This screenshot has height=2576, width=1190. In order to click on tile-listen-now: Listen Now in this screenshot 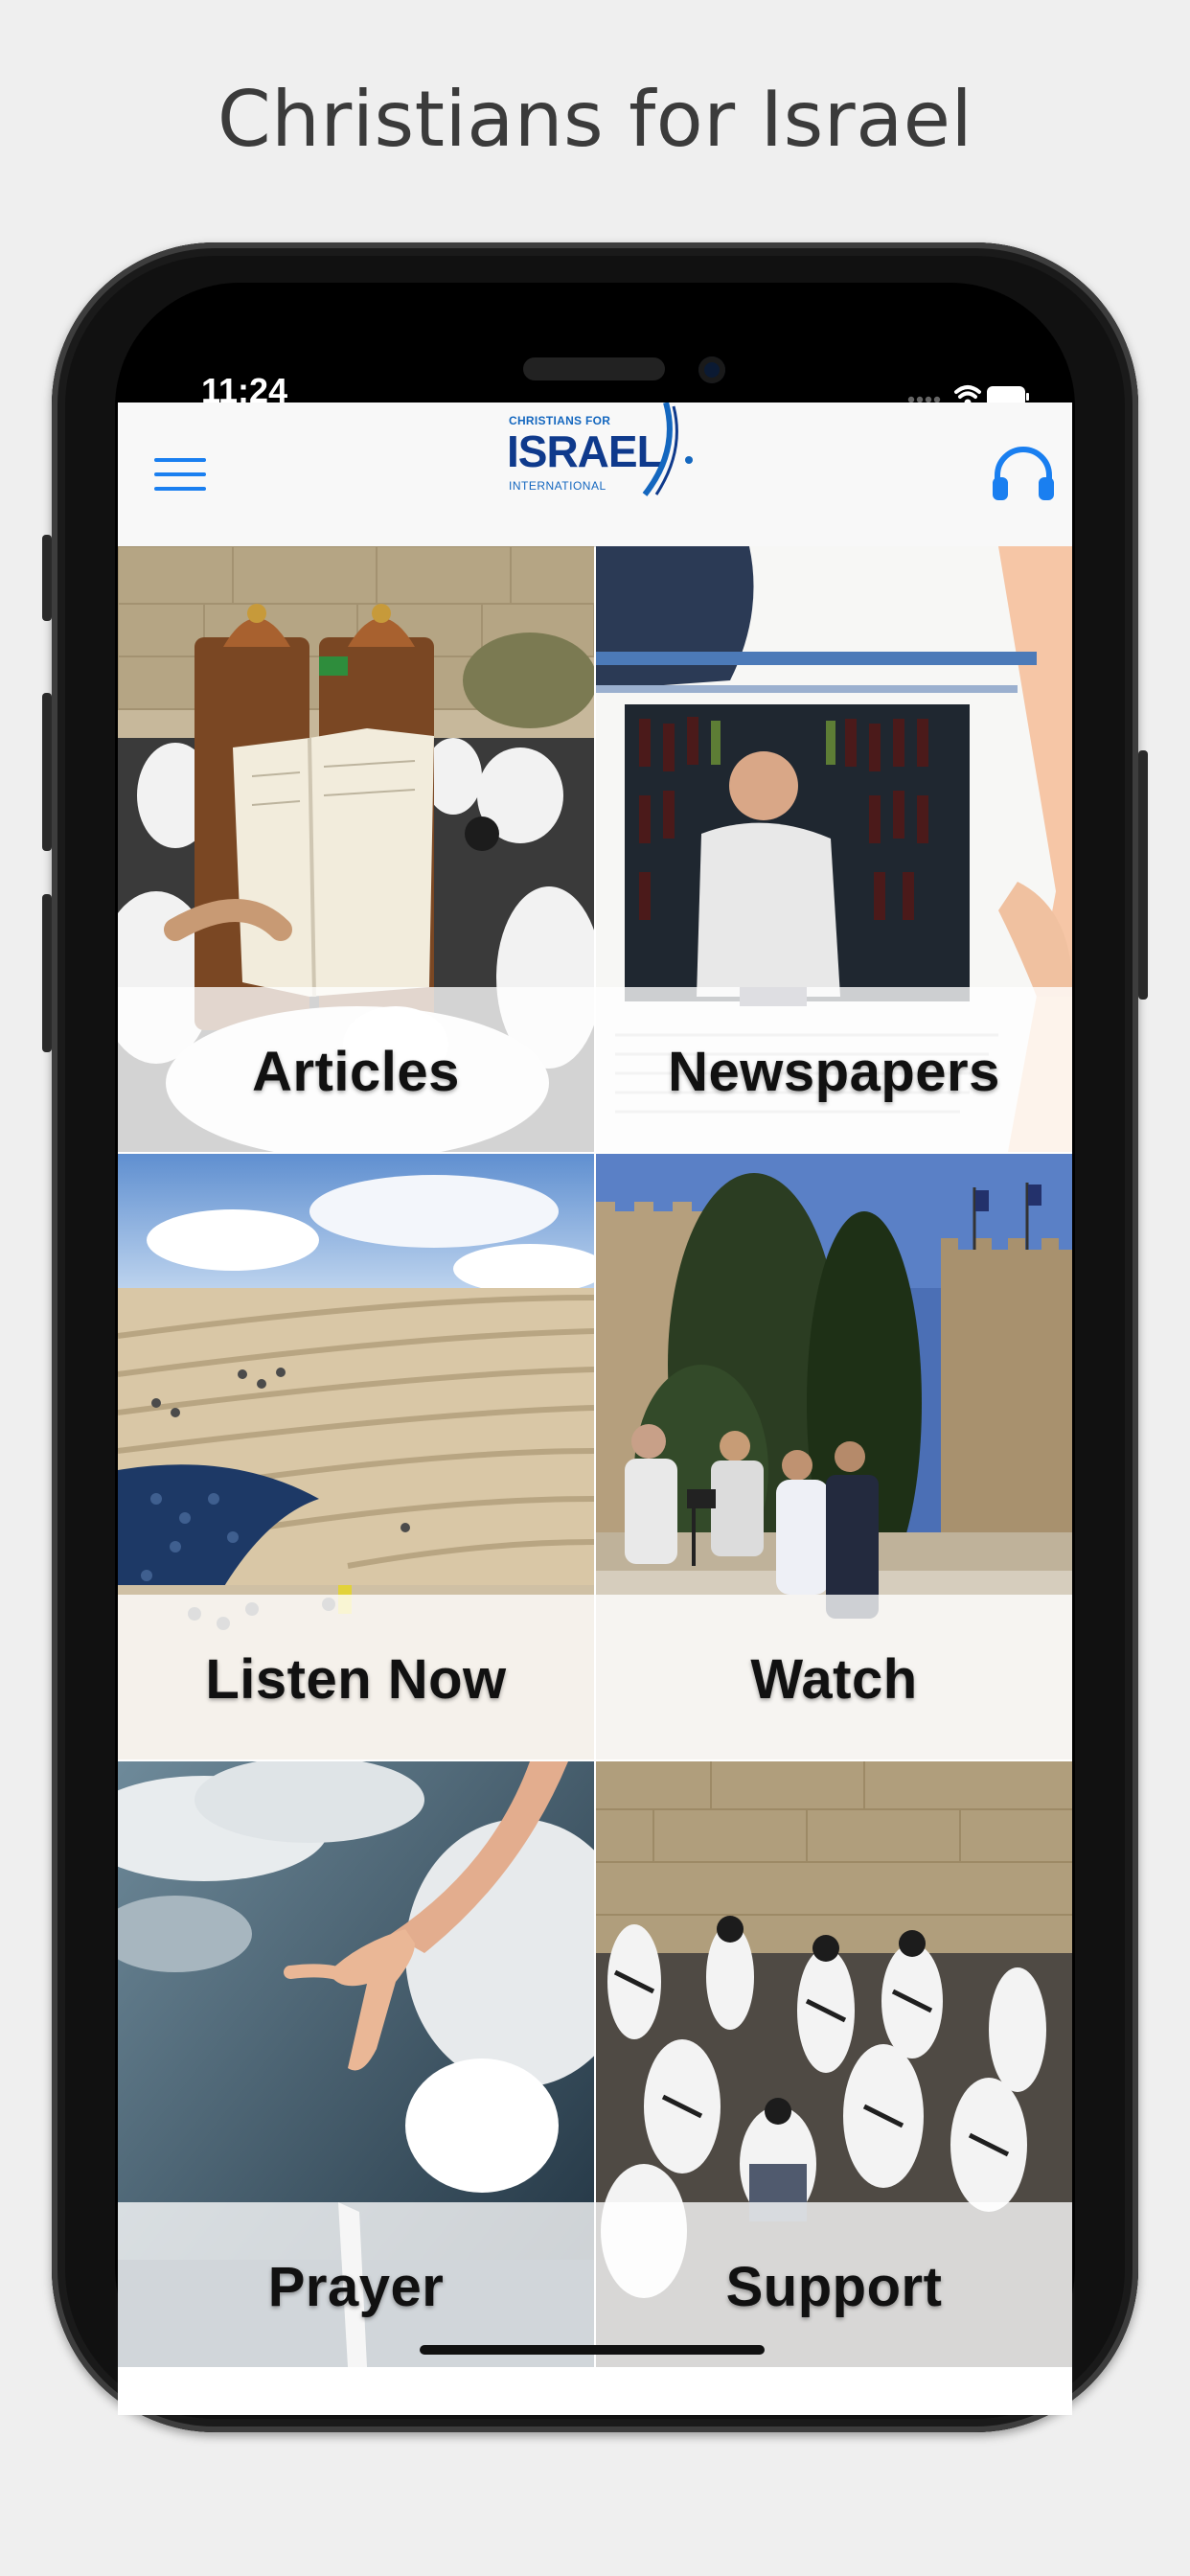, I will do `click(356, 1457)`.